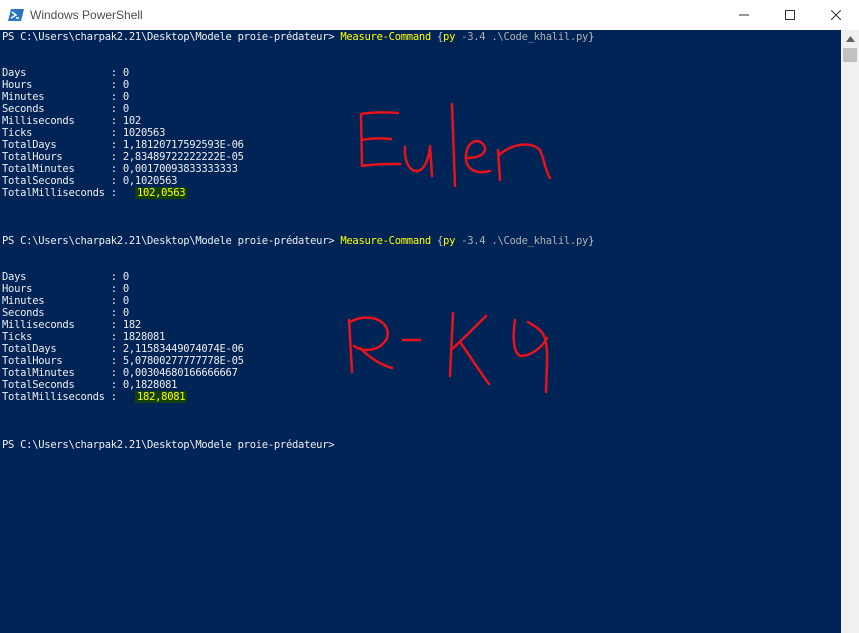 The height and width of the screenshot is (633, 859). What do you see at coordinates (448, 352) in the screenshot?
I see `annotation-rk4` at bounding box center [448, 352].